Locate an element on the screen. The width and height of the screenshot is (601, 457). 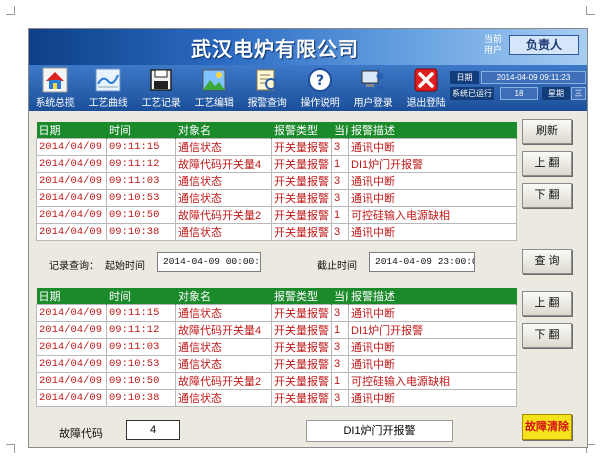
toolbar-item-exit-login: 退出登陆 is located at coordinates (426, 88).